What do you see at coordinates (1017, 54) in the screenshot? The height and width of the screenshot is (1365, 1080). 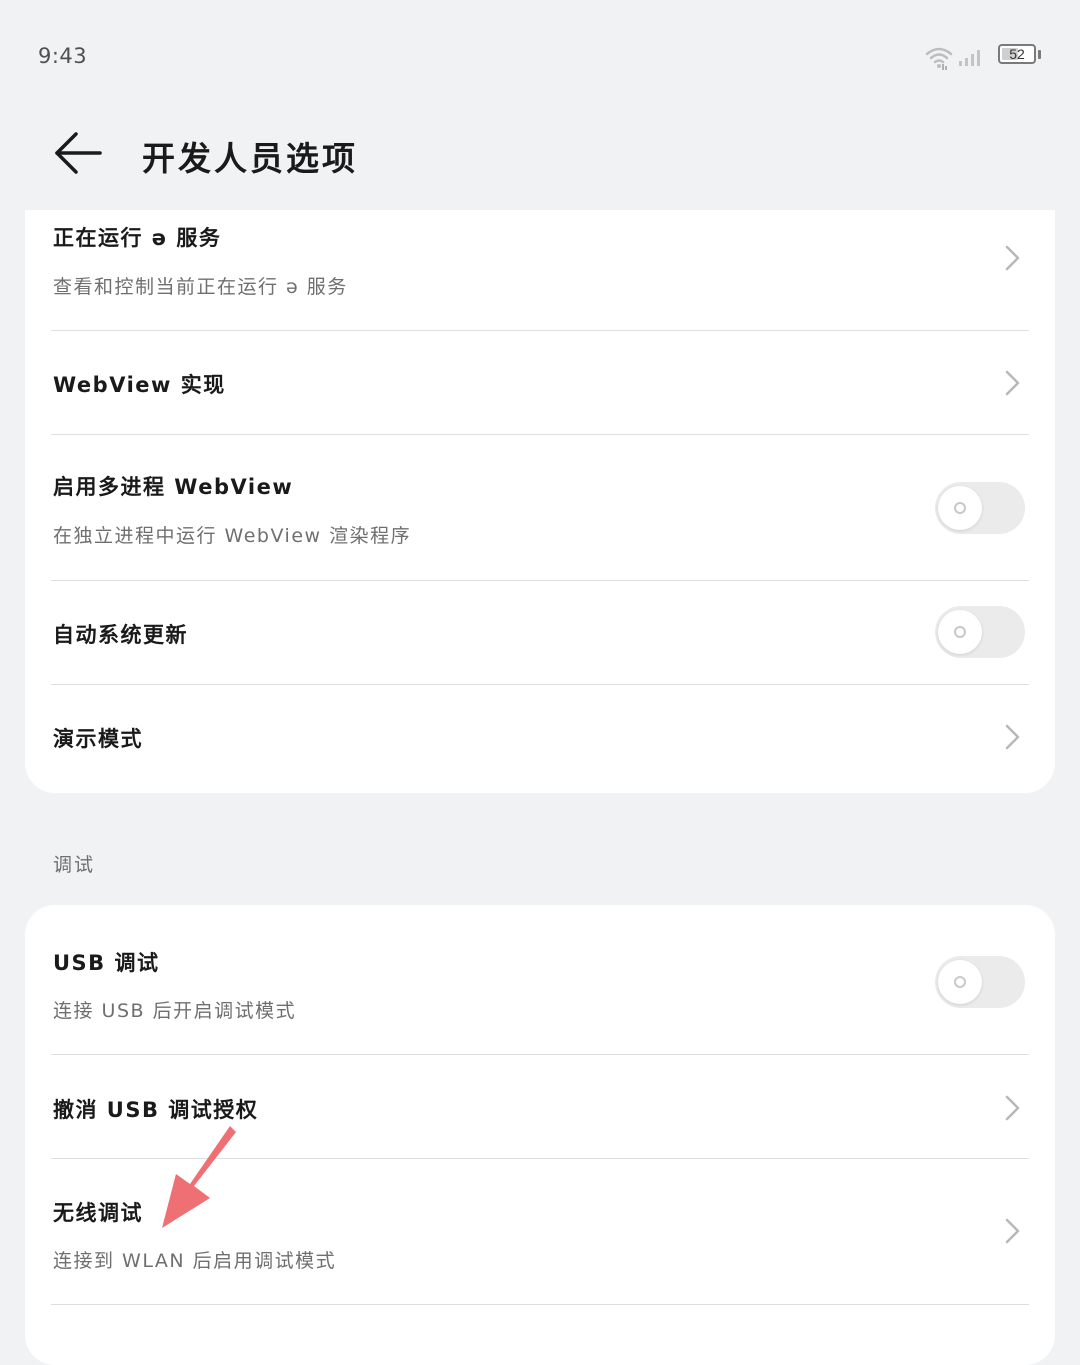 I see `battery-level: 52` at bounding box center [1017, 54].